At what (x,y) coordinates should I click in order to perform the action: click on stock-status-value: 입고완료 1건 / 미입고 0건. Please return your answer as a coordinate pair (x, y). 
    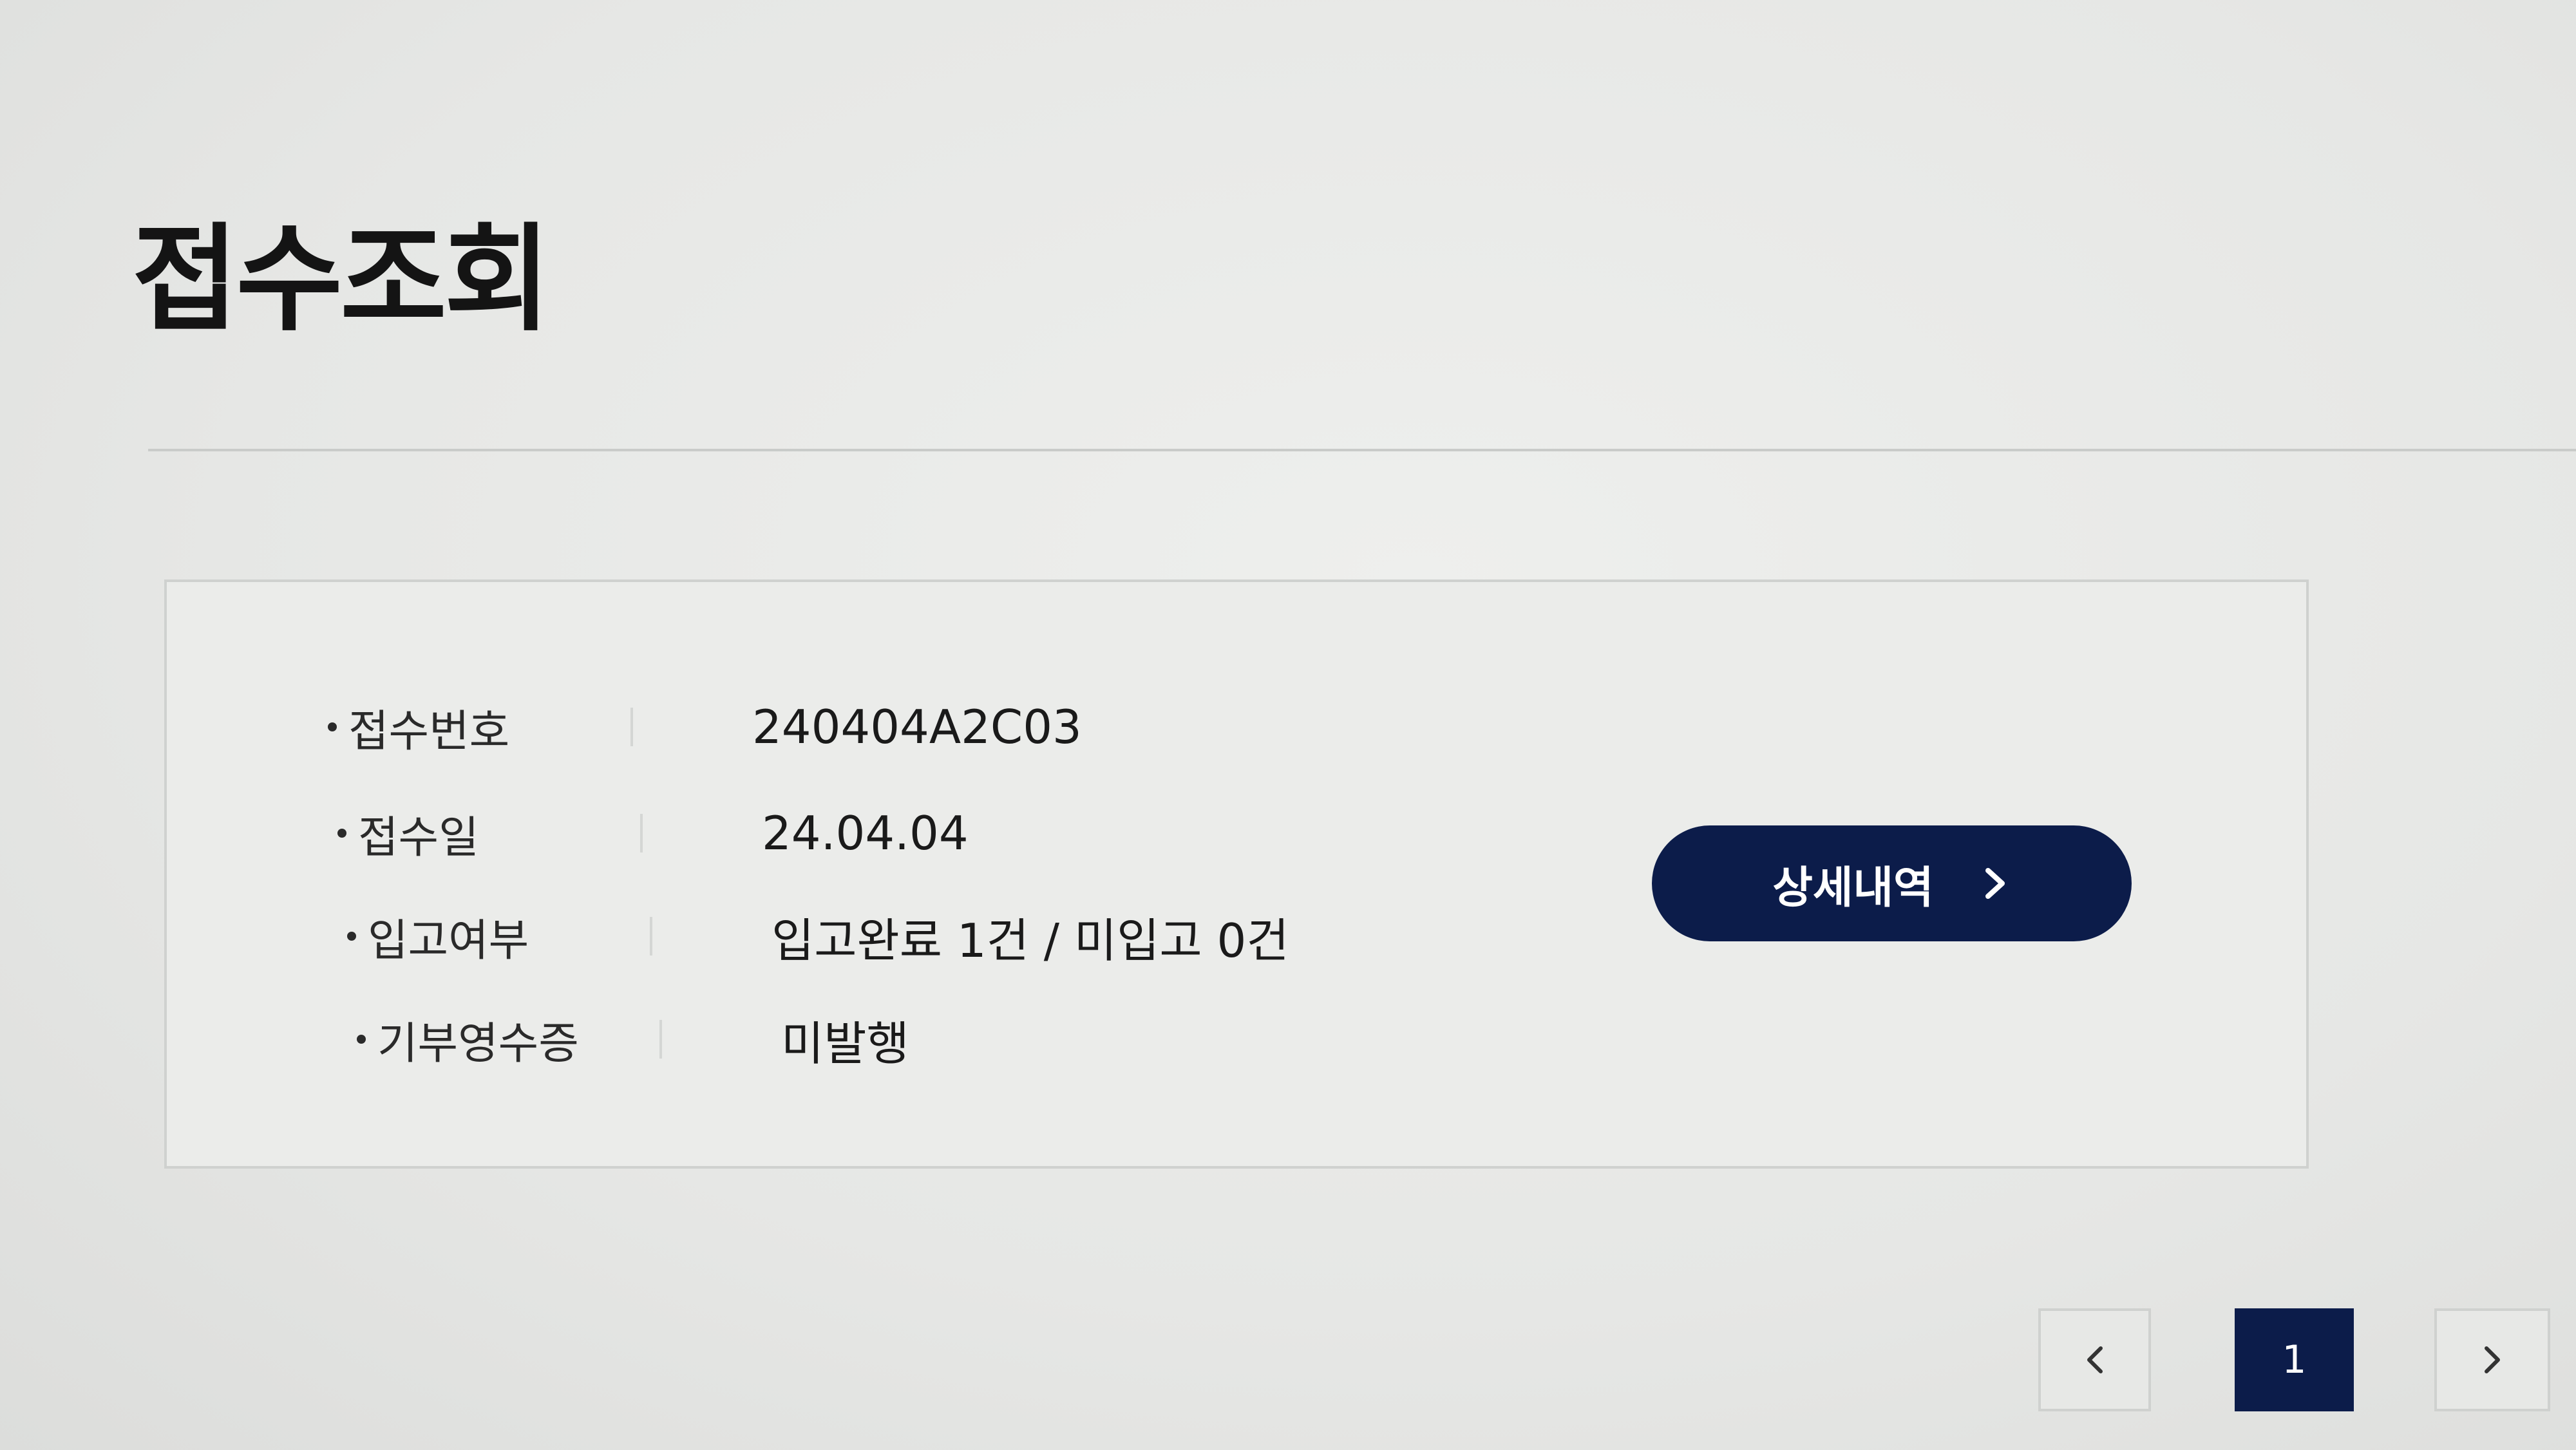
    Looking at the image, I should click on (1030, 941).